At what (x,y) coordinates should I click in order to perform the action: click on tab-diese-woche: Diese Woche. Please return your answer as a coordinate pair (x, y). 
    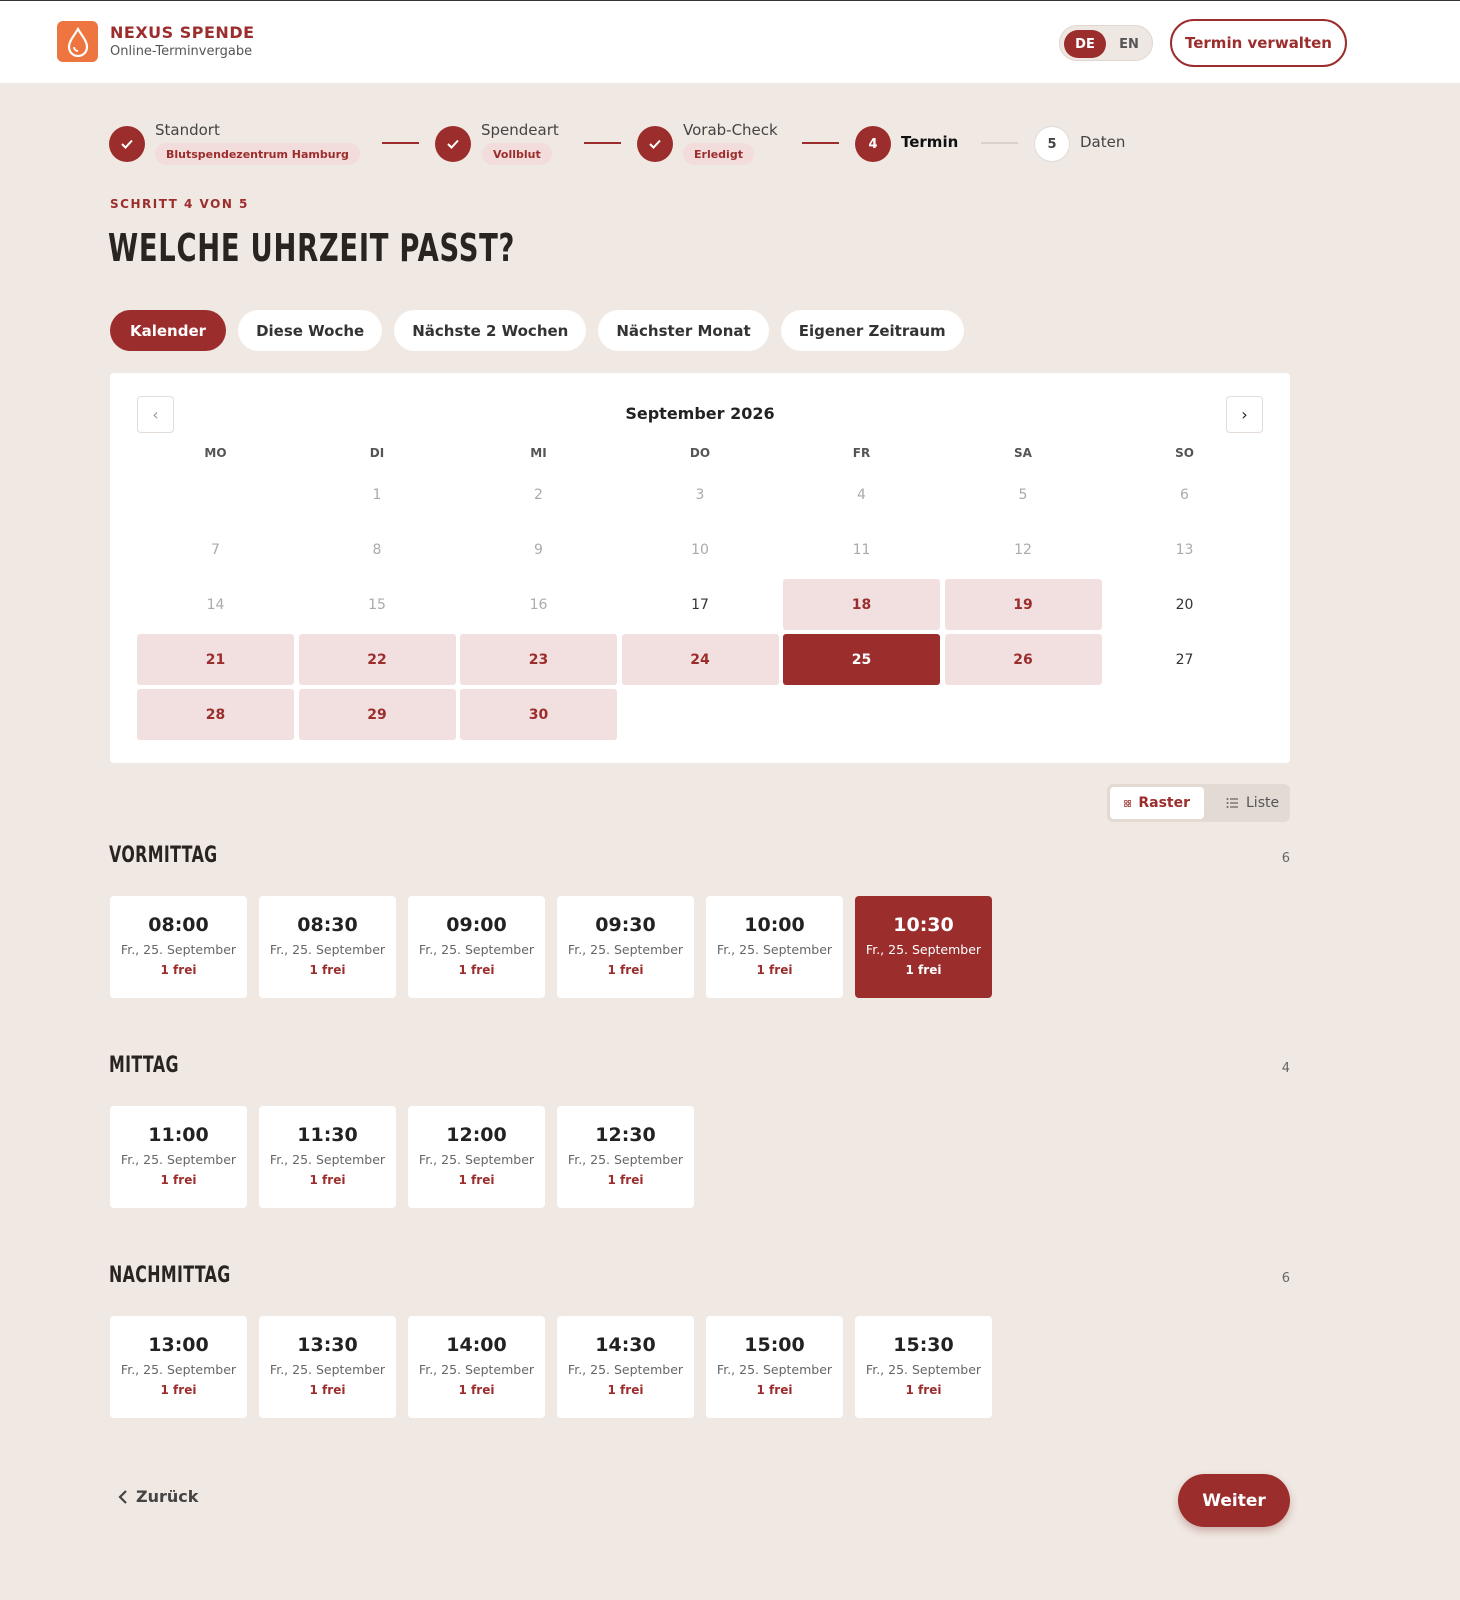
    Looking at the image, I should click on (310, 330).